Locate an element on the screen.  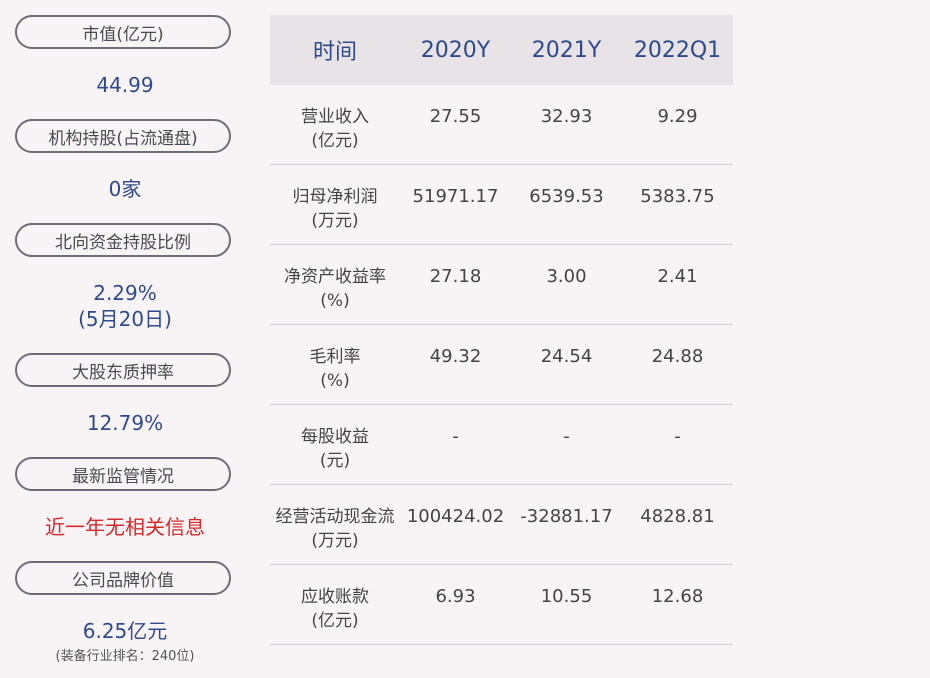
brand-value-value: 6.25亿元 is located at coordinates (125, 631).